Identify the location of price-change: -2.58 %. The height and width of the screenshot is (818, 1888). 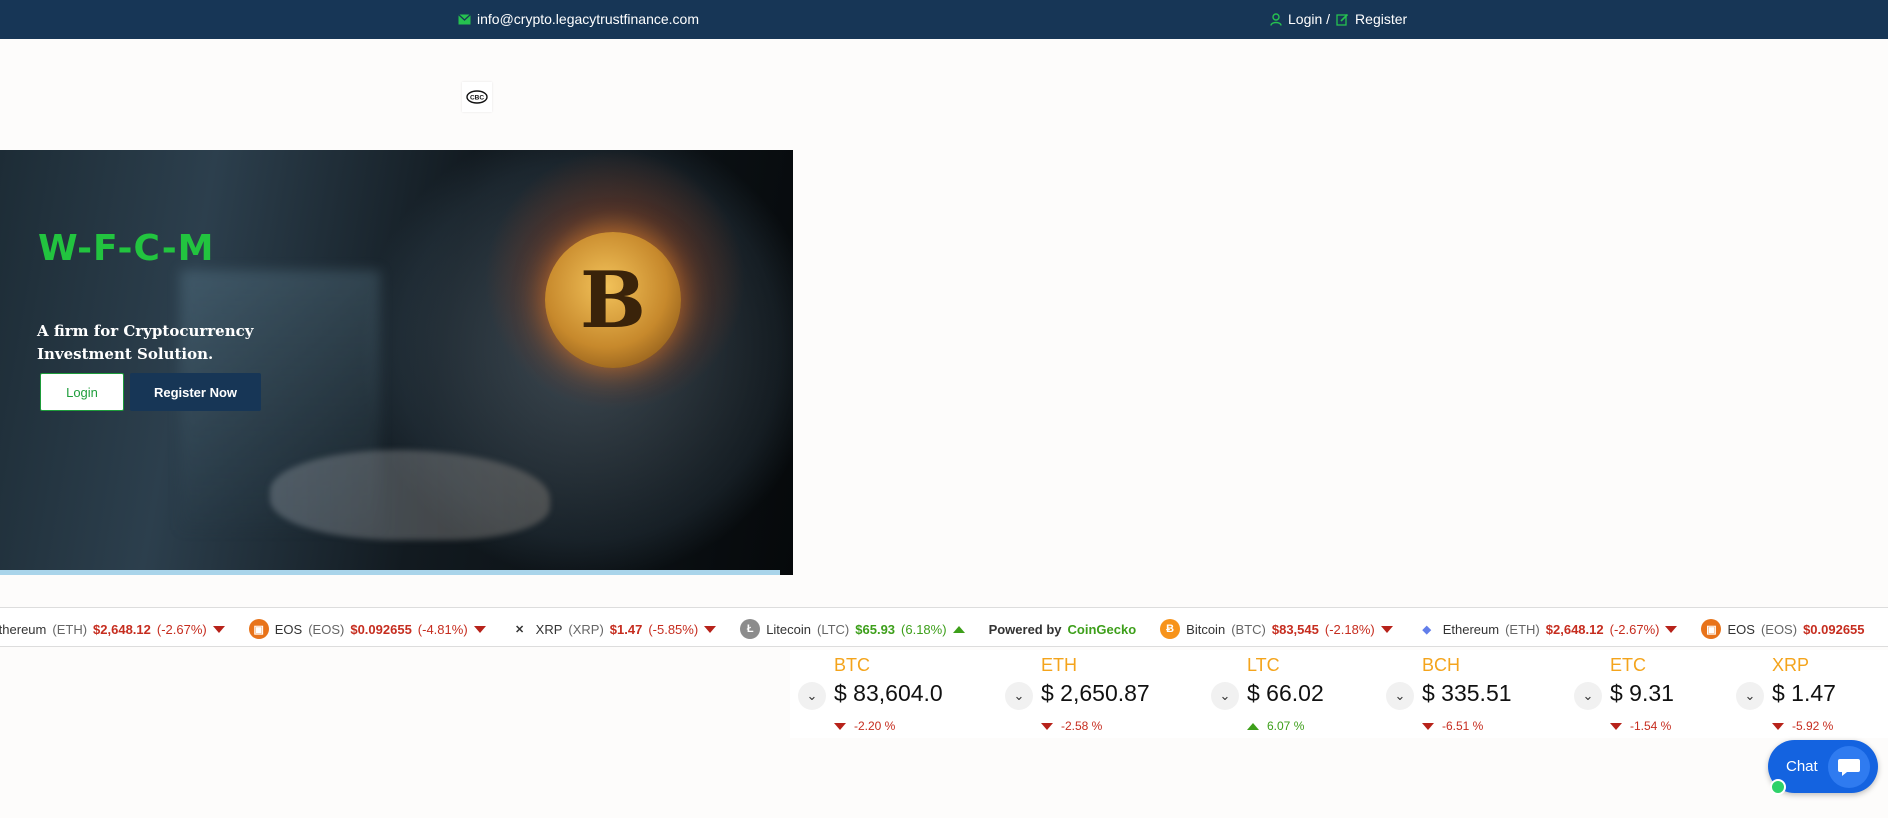
(1071, 726).